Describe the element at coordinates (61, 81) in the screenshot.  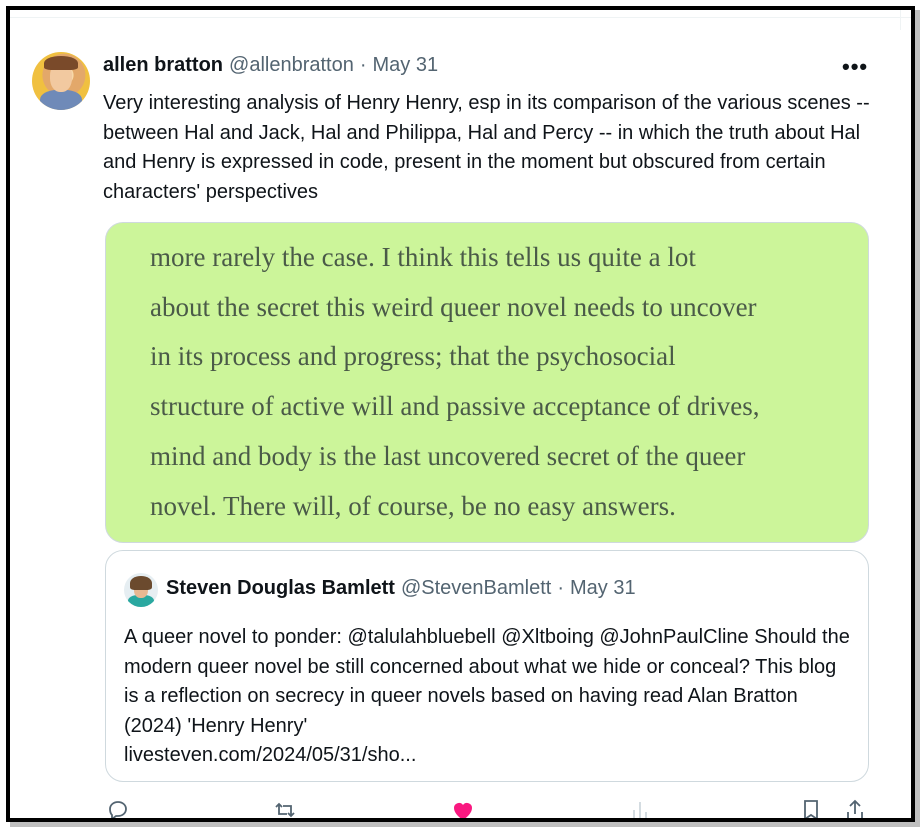
I see `author-avatar` at that location.